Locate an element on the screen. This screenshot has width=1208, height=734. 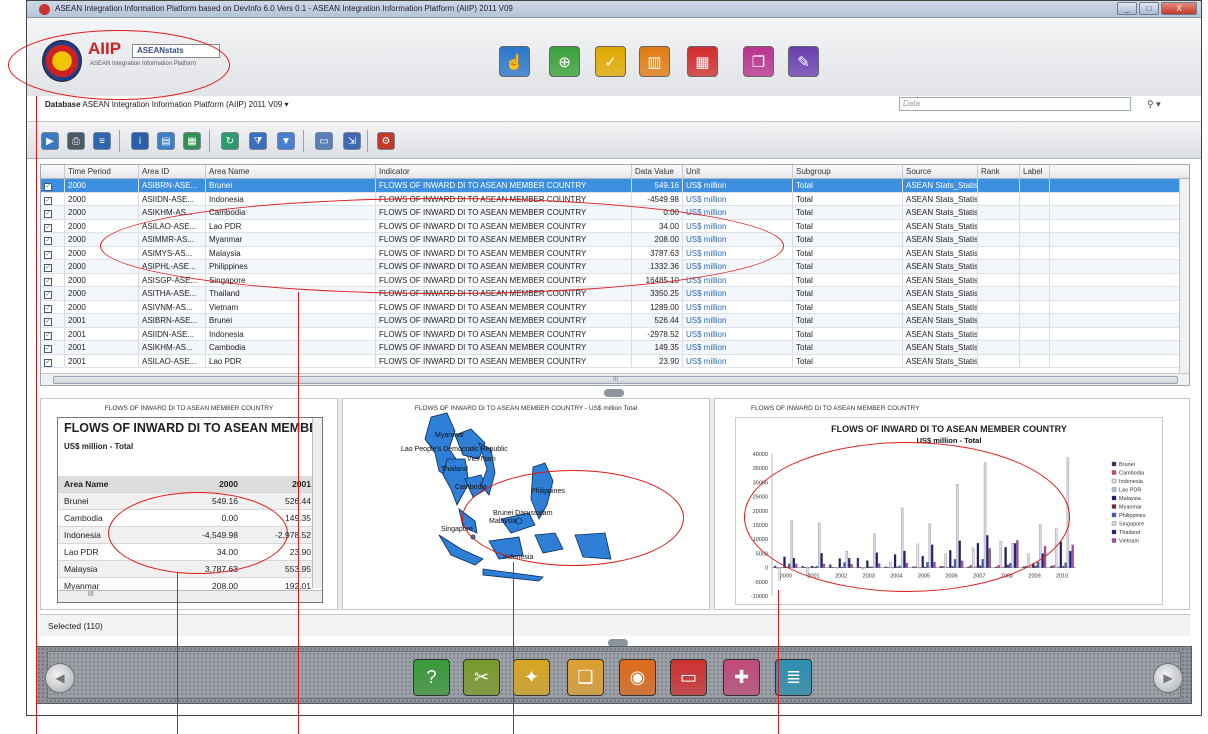
grid-scroll-thumb: III is located at coordinates (615, 380).